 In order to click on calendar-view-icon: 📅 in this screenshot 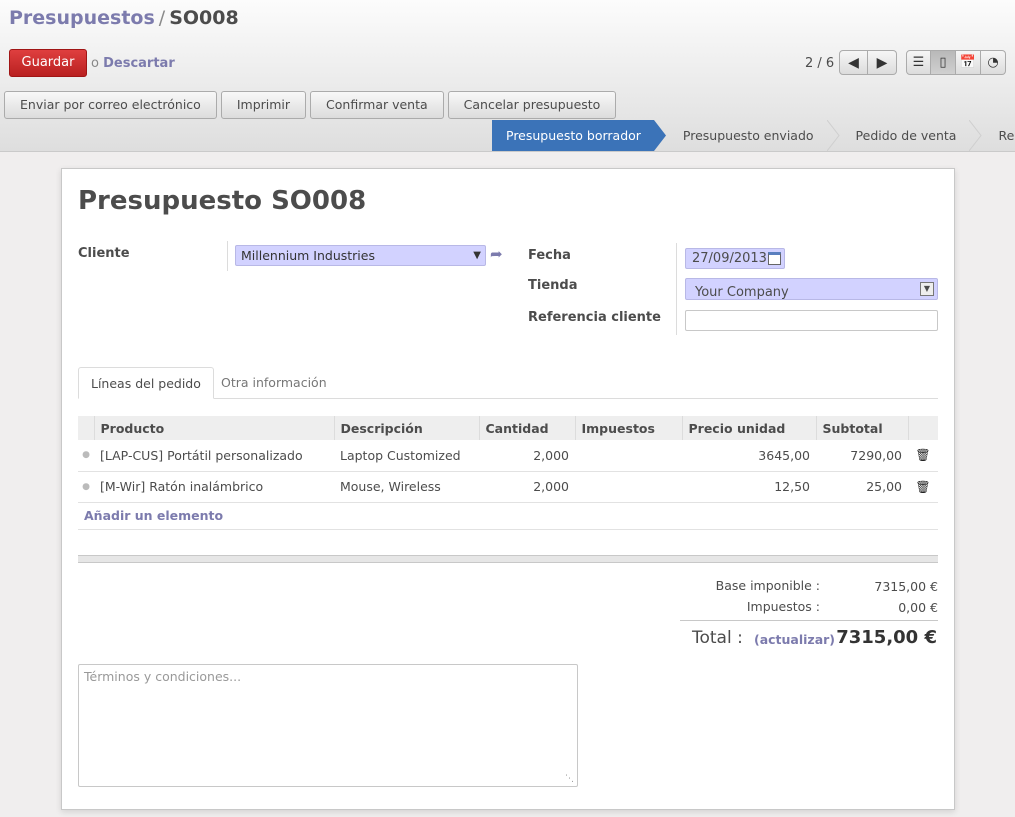, I will do `click(968, 62)`.